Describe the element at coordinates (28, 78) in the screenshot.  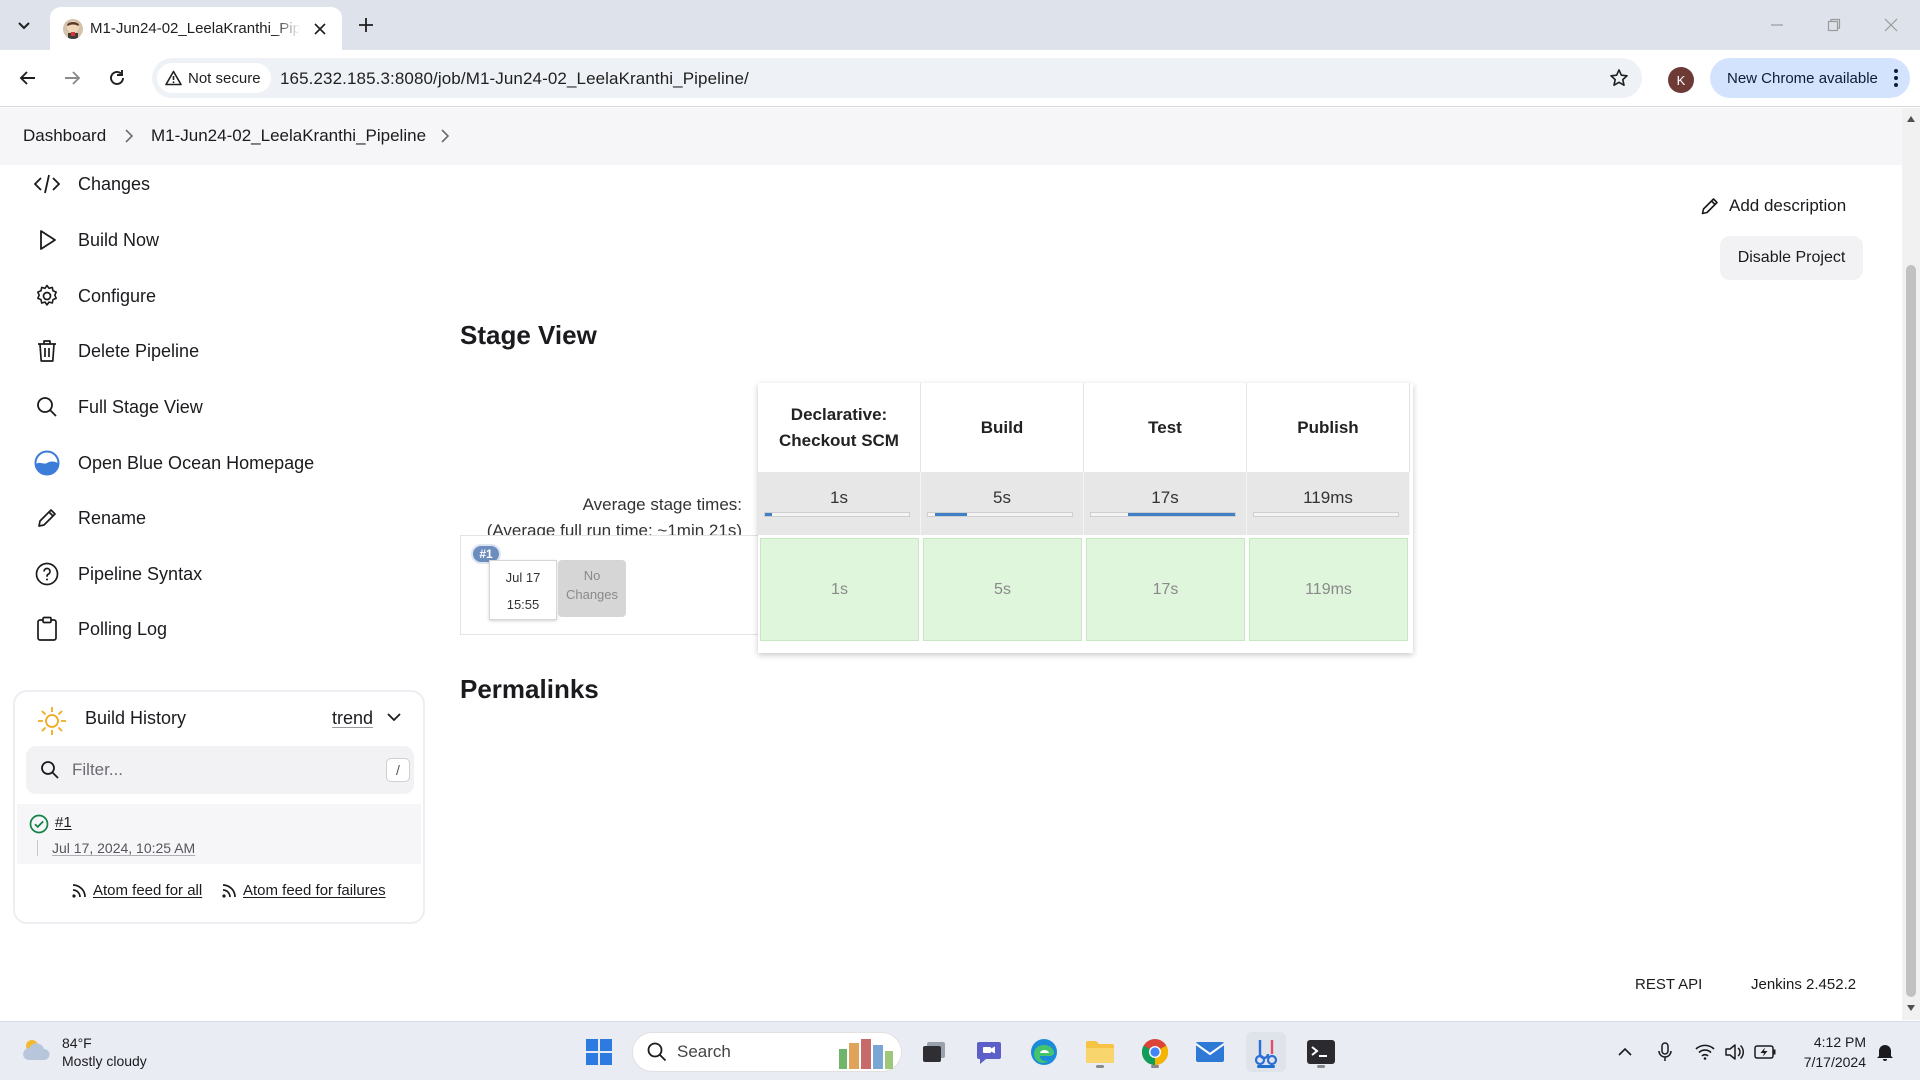
I see `back-button` at that location.